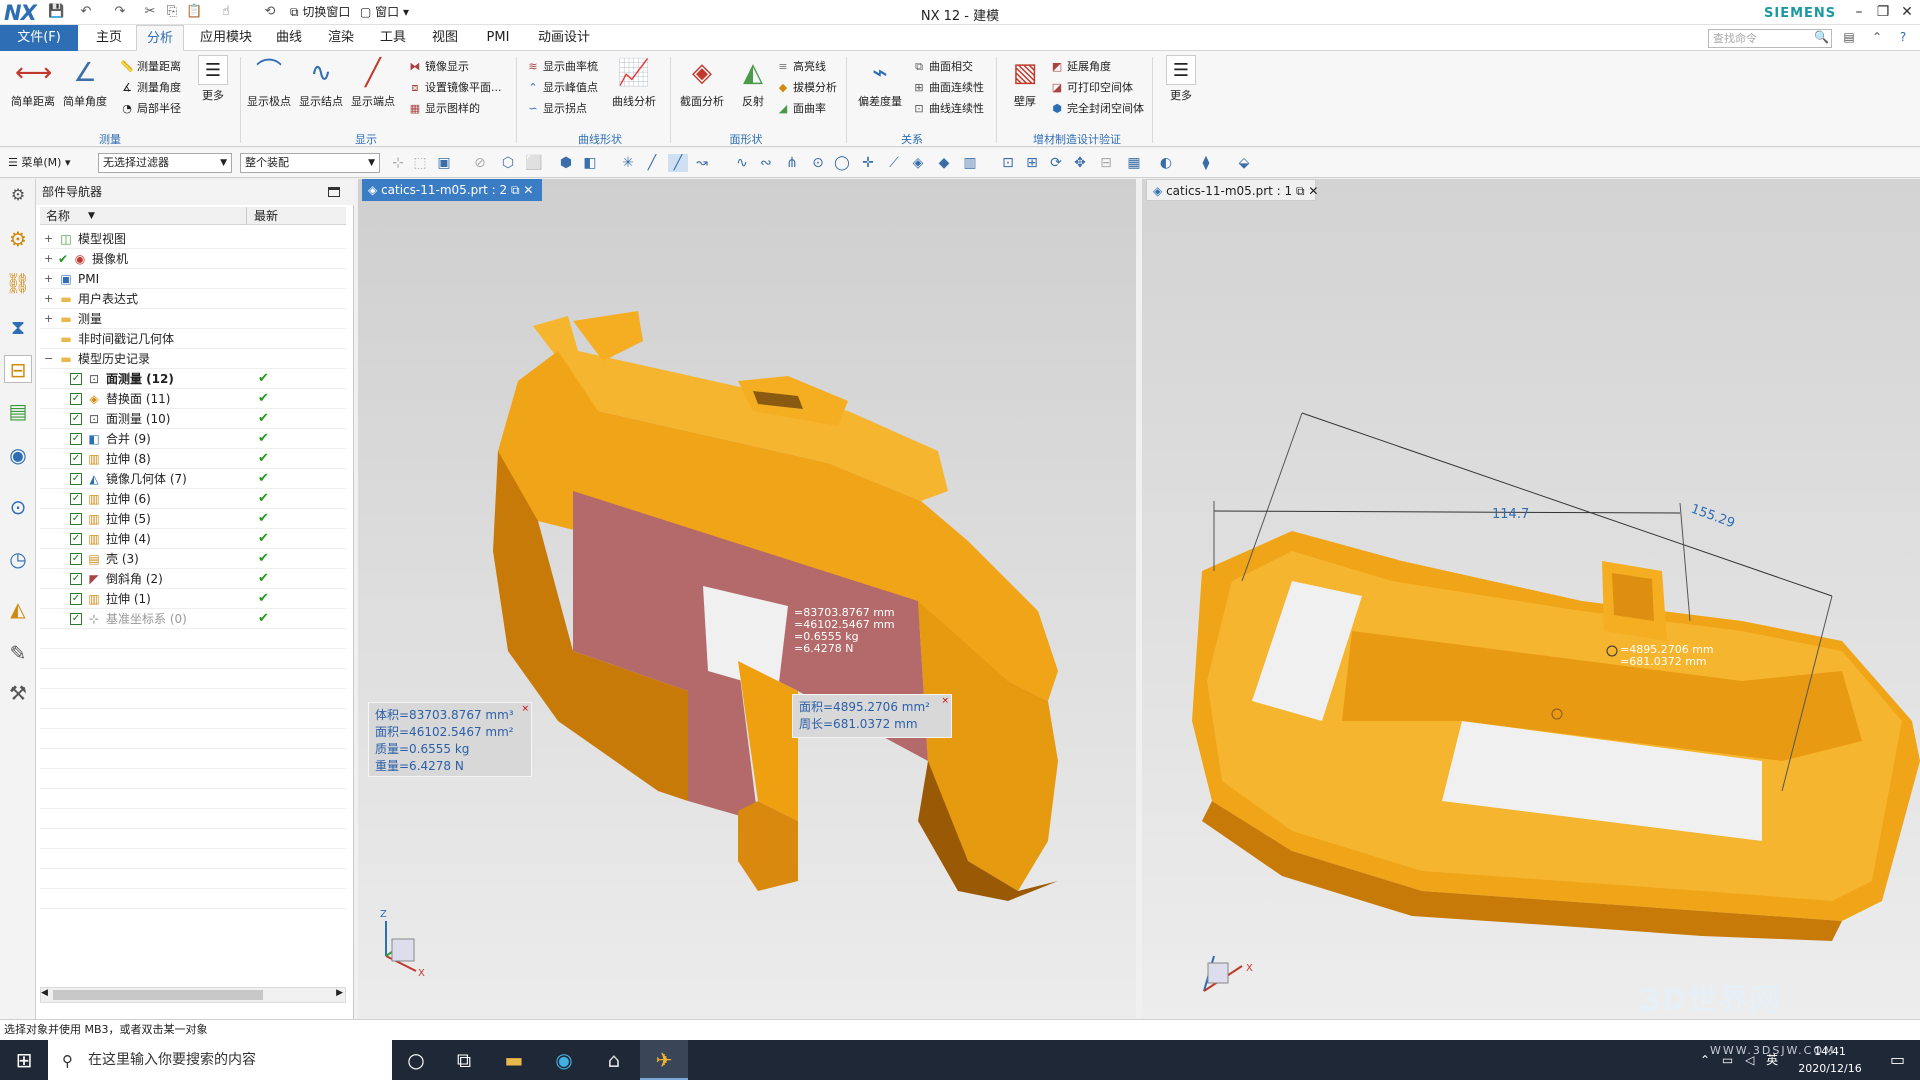  Describe the element at coordinates (1313, 191) in the screenshot. I see `close-tab-icon: ✕` at that location.